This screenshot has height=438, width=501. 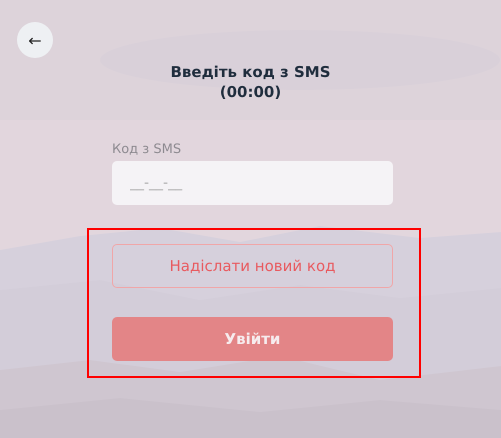 I want to click on page-title: Введіть код з SMS, so click(x=250, y=72).